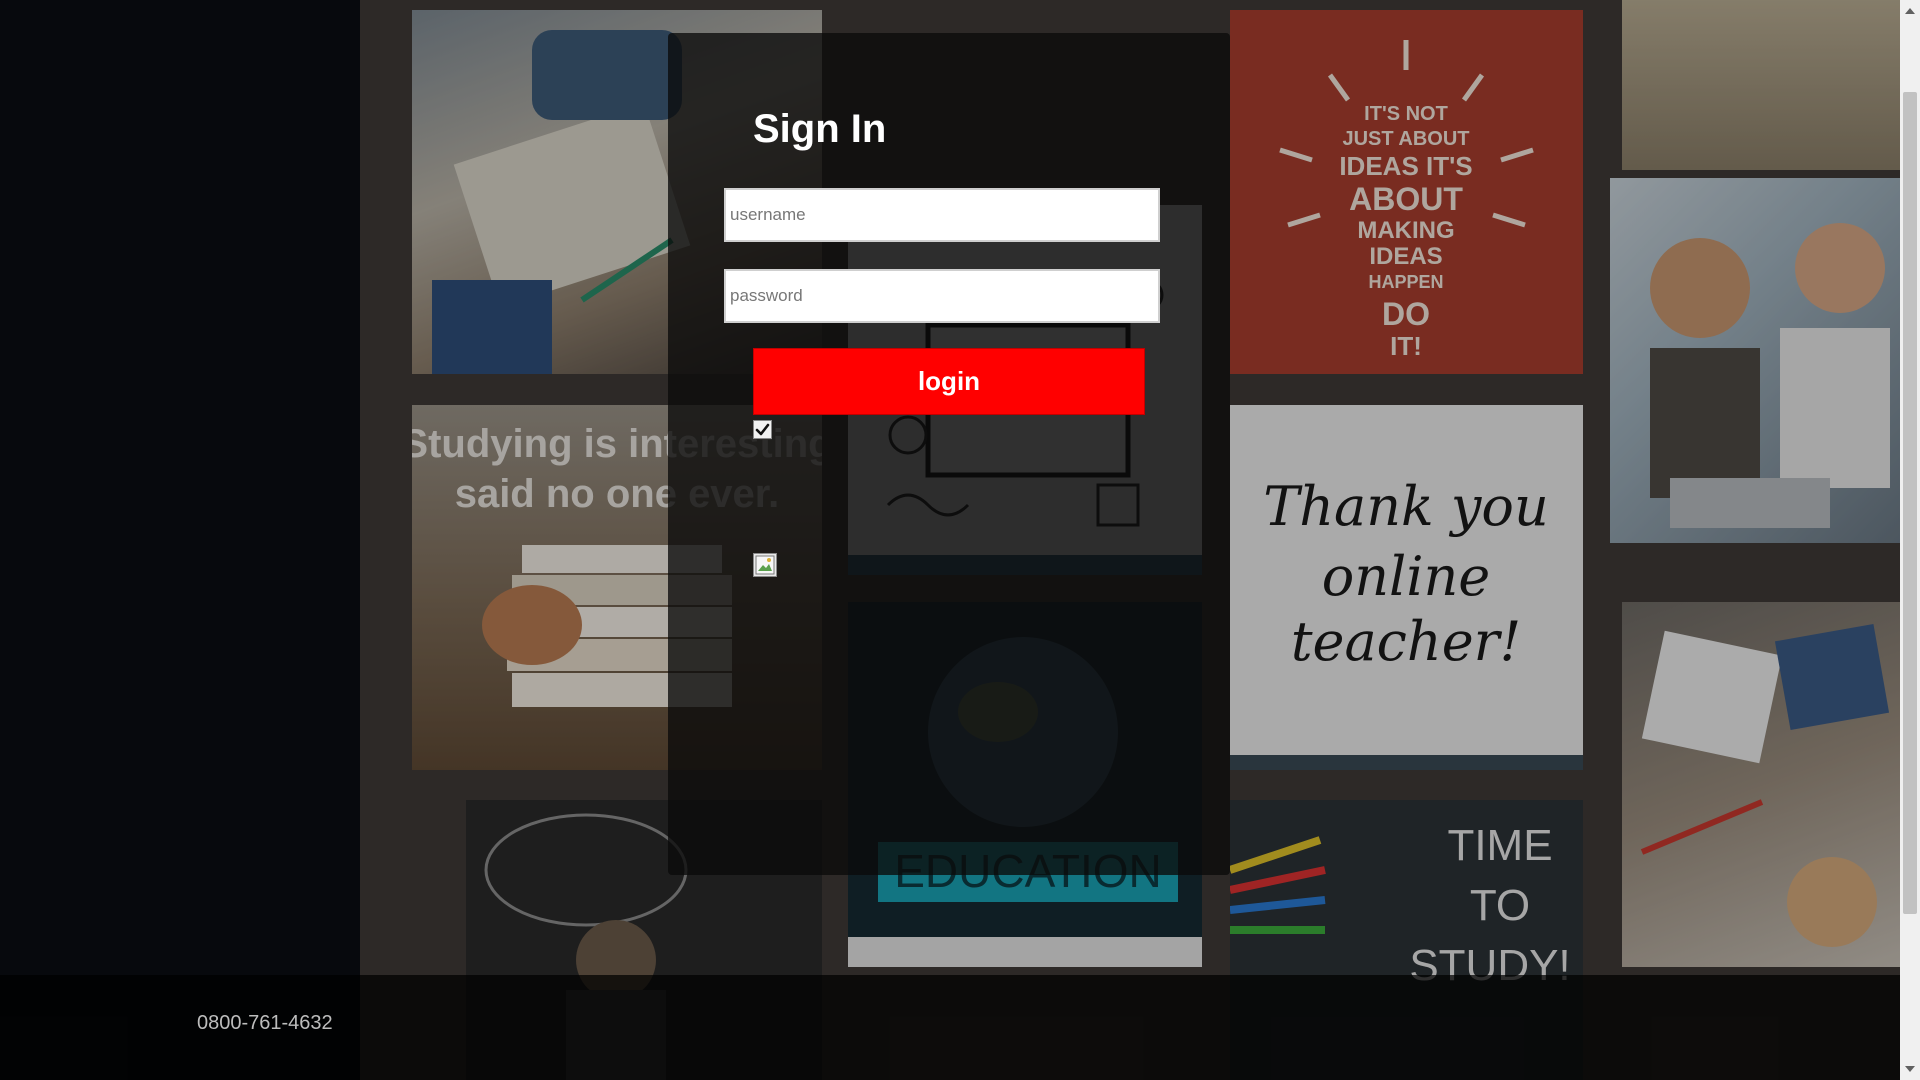 The width and height of the screenshot is (1920, 1080). I want to click on students-laptop-photo, so click(1755, 360).